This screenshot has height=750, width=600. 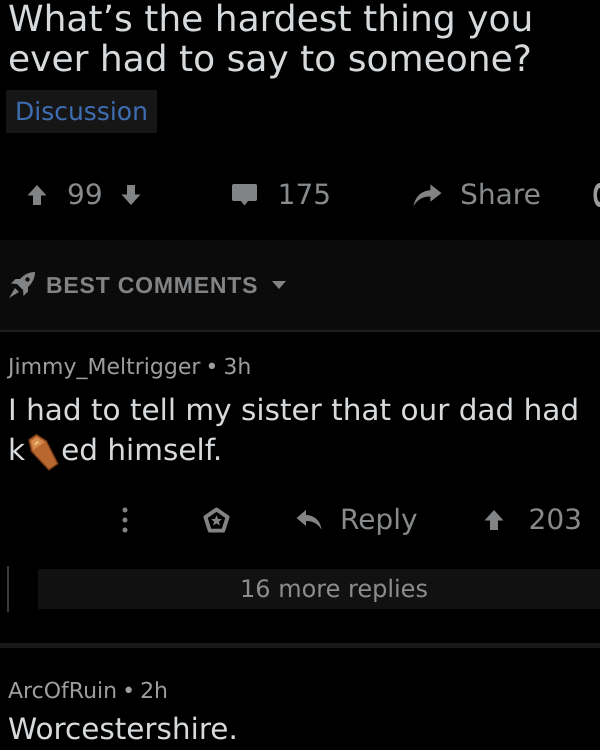 I want to click on more-options-button, so click(x=125, y=520).